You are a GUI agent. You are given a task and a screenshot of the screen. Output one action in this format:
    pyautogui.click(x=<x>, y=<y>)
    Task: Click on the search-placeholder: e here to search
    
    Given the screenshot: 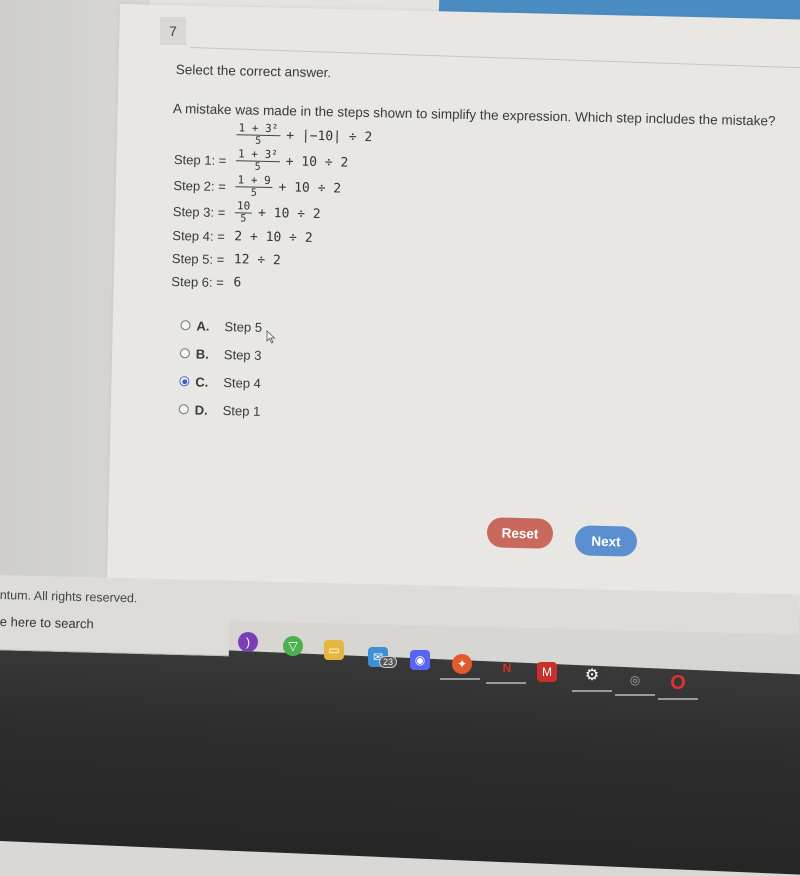 What is the action you would take?
    pyautogui.click(x=47, y=622)
    